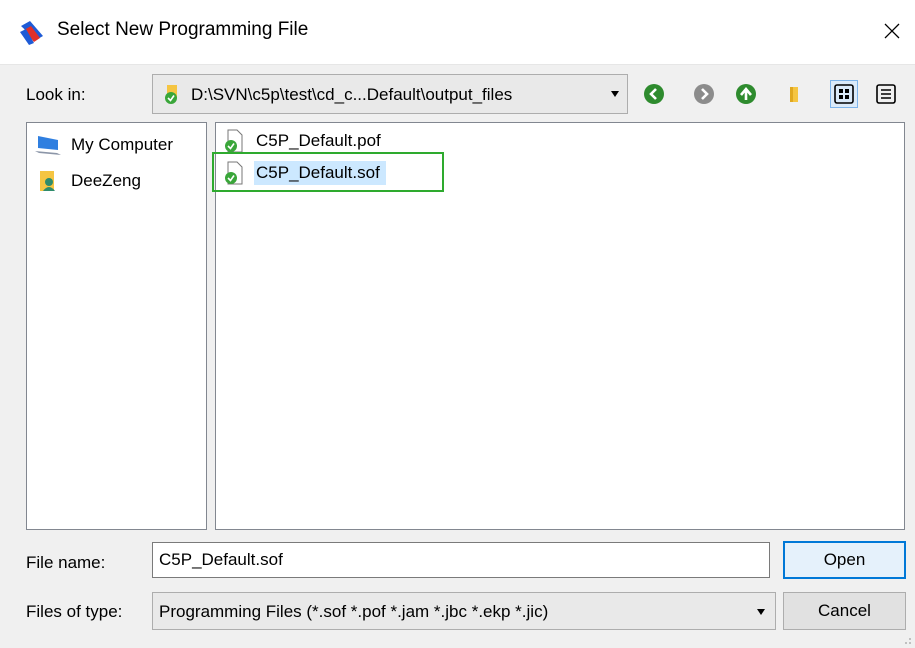 The width and height of the screenshot is (915, 648). I want to click on title-bar: Select New Programming File, so click(457, 32).